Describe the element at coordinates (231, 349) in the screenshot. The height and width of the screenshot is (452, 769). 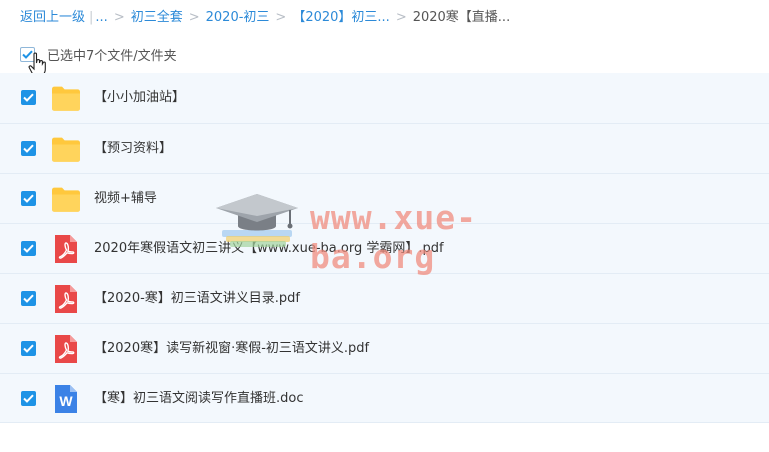
I see `file-name: 【2020寒】读写新视窗·寒假-初三语文讲义.pdf` at that location.